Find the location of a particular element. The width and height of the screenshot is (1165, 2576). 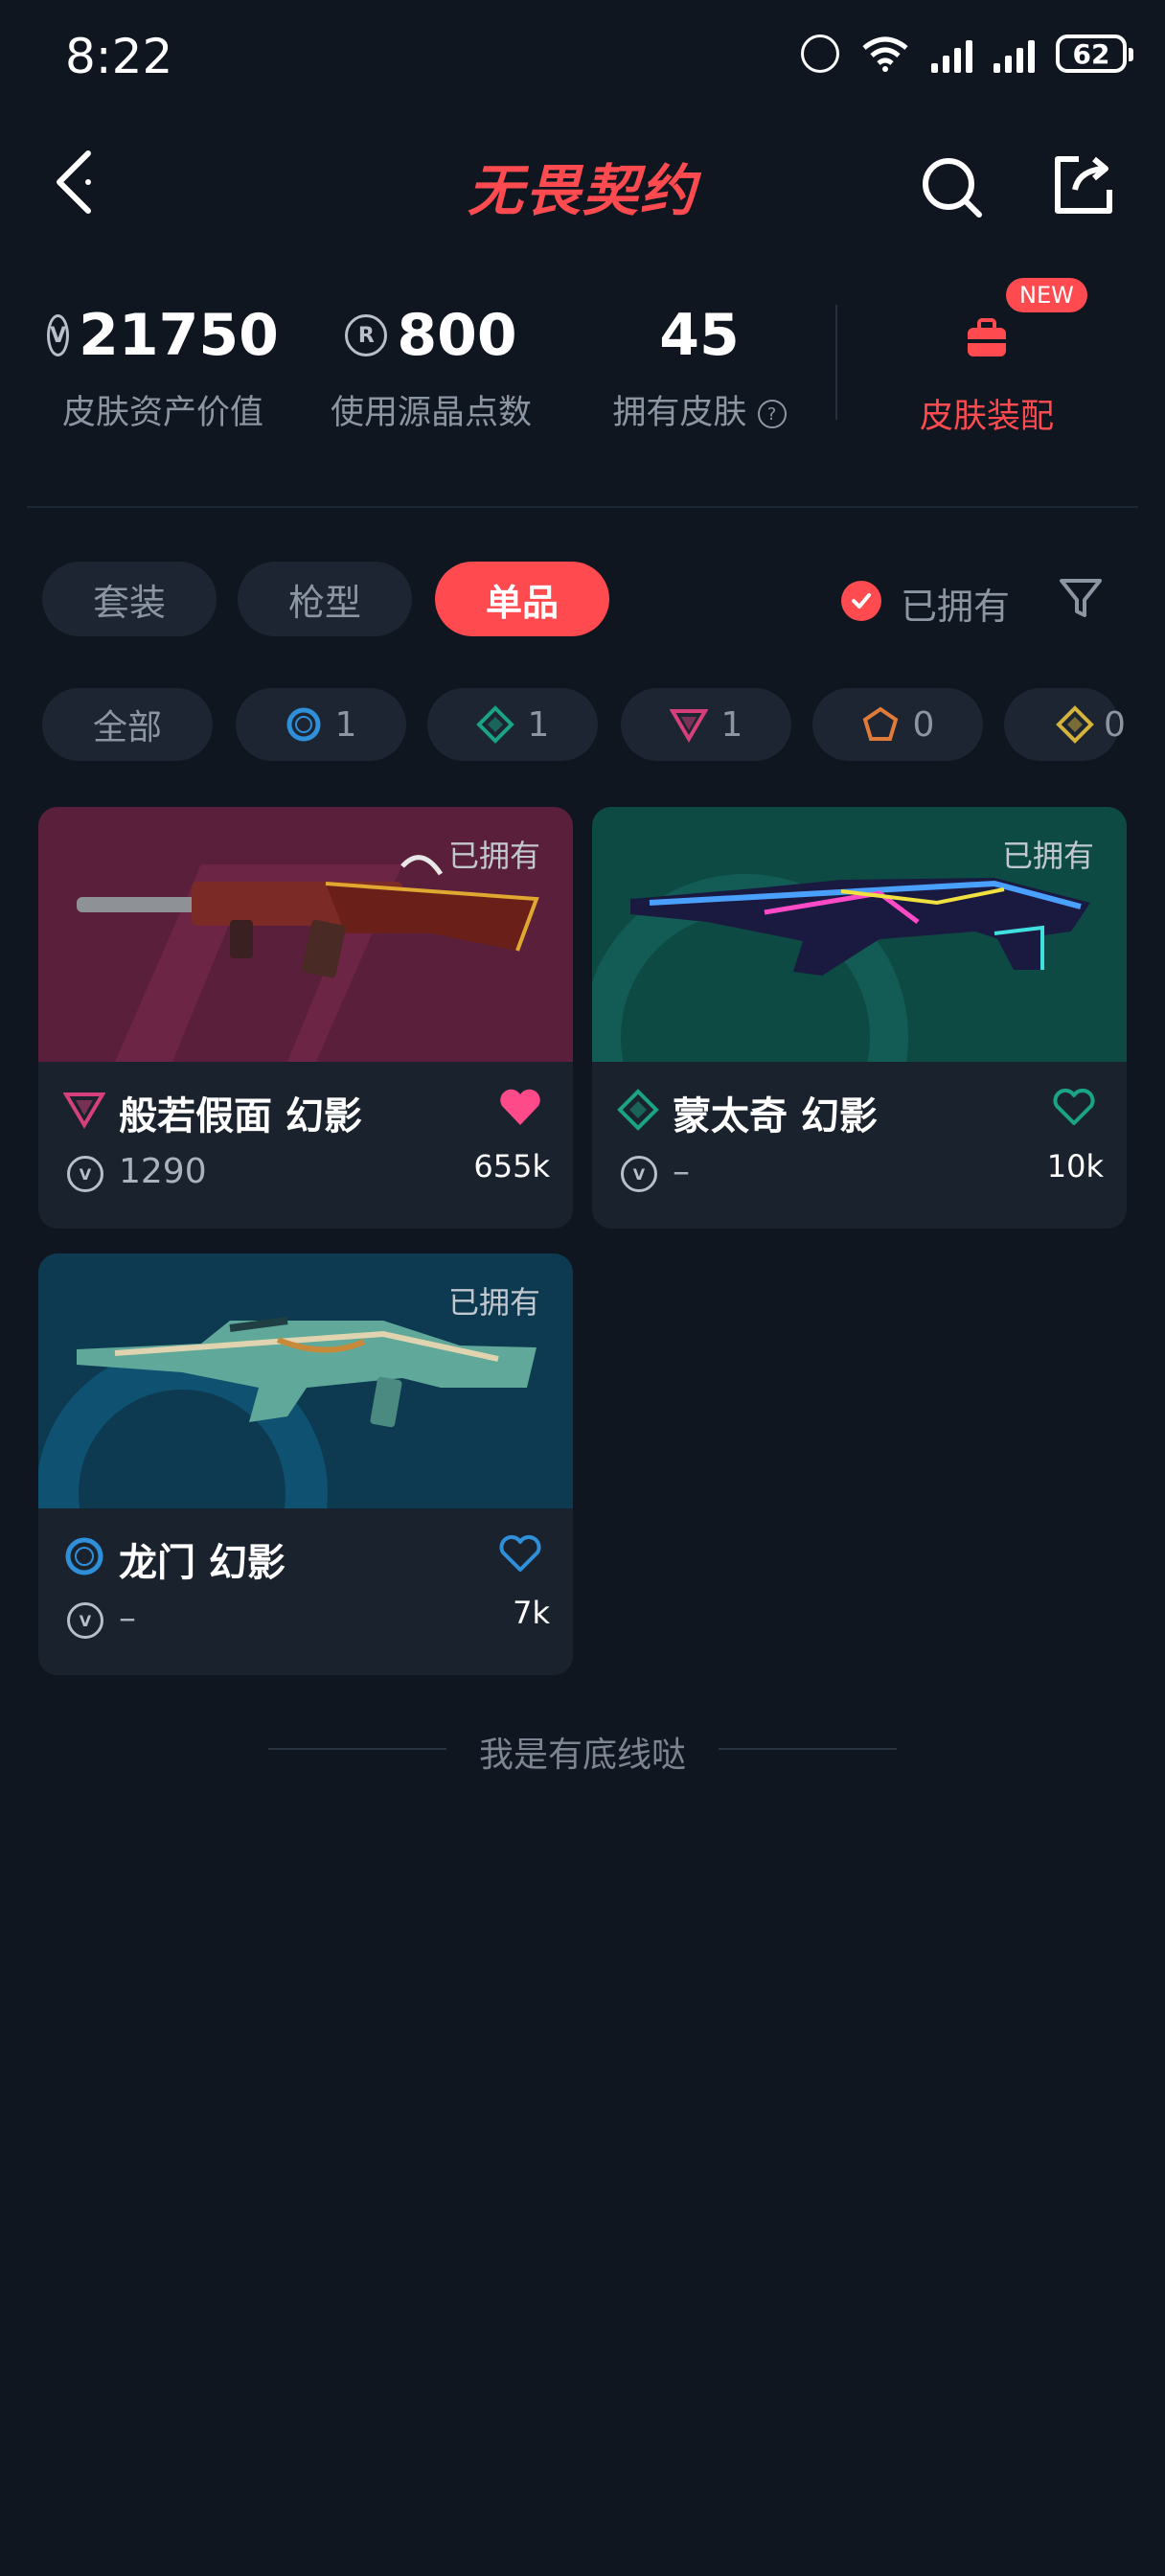

owned-filter-label: 已拥有 is located at coordinates (955, 603).